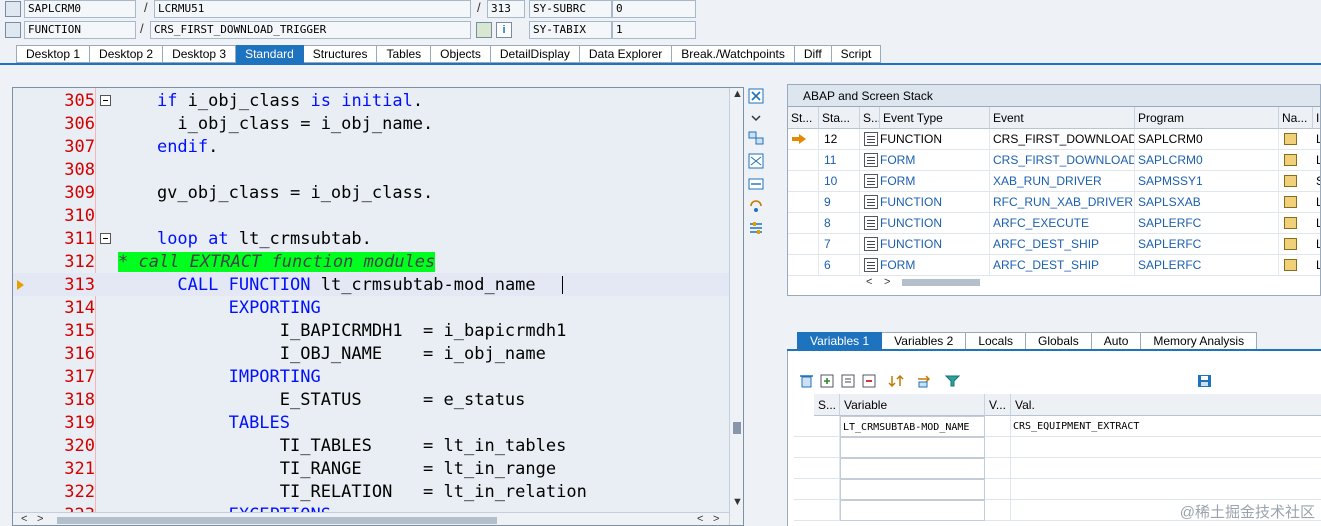  What do you see at coordinates (1316, 118) in the screenshot?
I see `stack-col-include: In` at bounding box center [1316, 118].